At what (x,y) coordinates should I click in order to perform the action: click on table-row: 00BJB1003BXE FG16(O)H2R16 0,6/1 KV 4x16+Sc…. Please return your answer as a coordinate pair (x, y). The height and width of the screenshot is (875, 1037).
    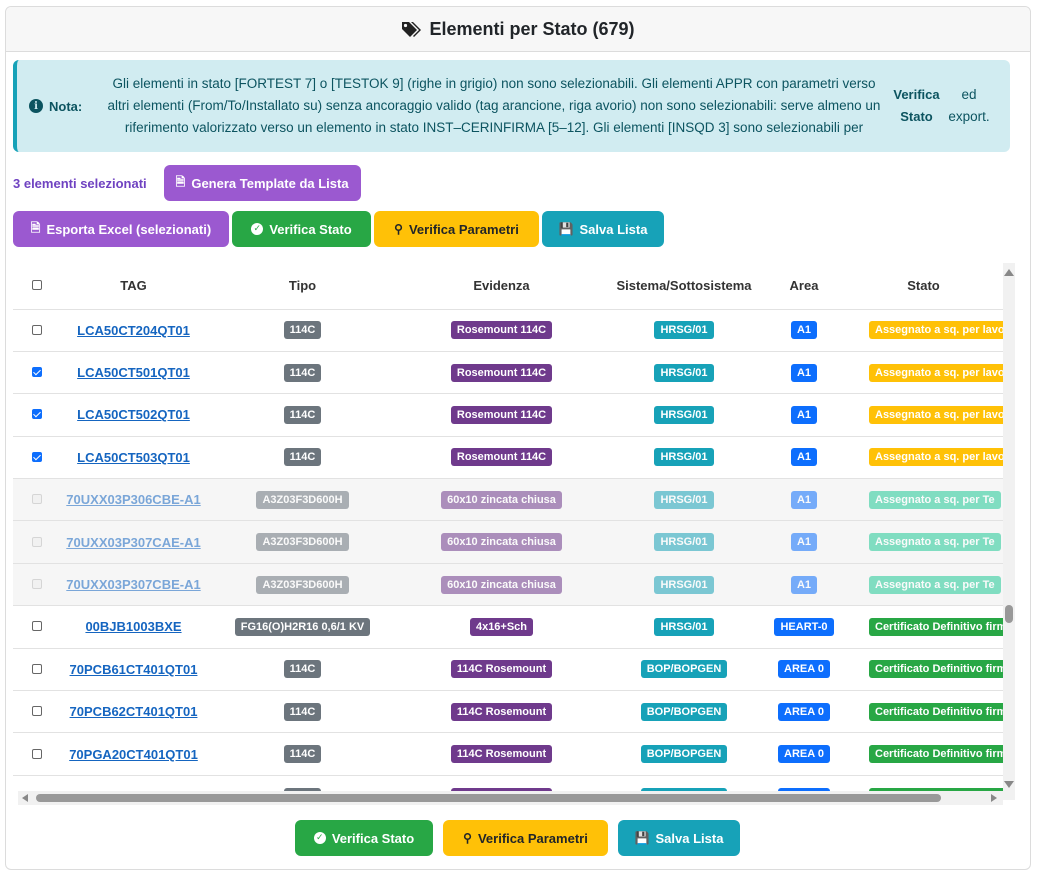
    Looking at the image, I should click on (508, 627).